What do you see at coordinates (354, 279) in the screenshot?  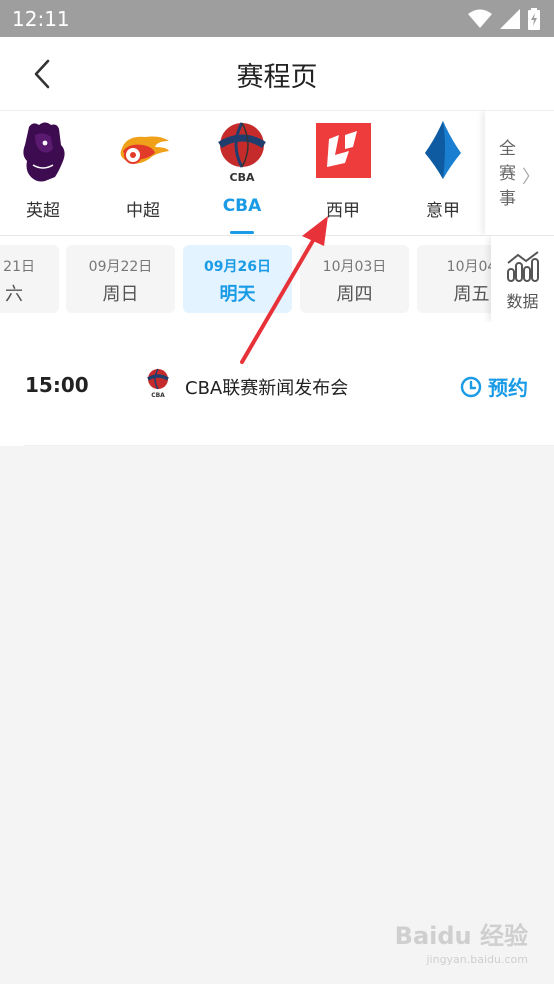 I see `date-item: 10月03日 周四` at bounding box center [354, 279].